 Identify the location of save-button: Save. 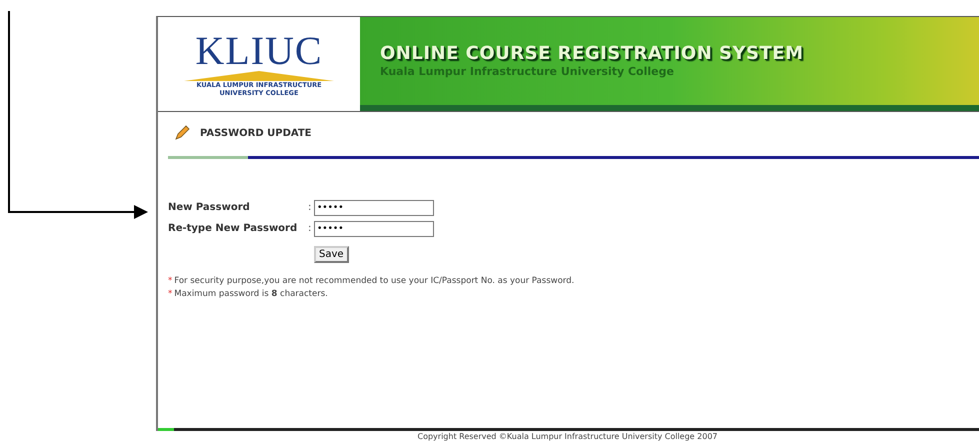
(331, 254).